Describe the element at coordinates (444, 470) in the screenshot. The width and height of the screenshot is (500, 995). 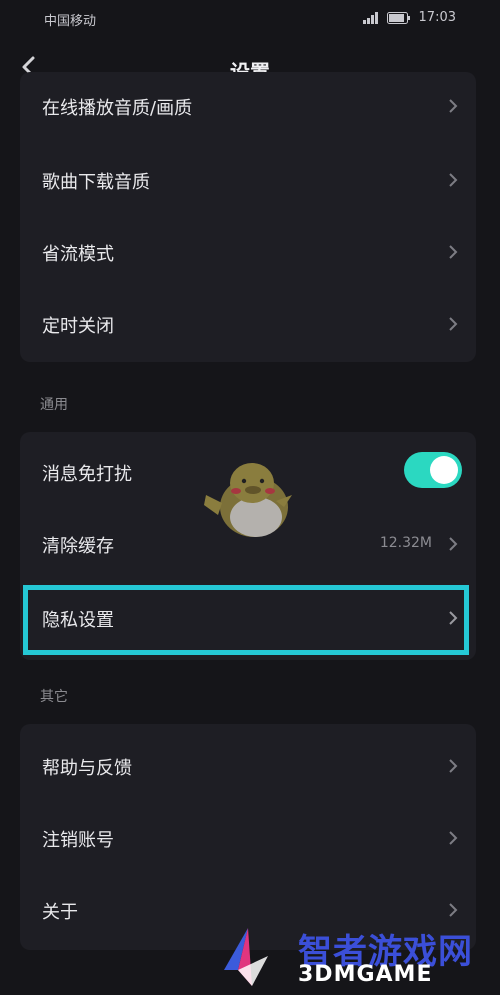
I see `toggle-knob` at that location.